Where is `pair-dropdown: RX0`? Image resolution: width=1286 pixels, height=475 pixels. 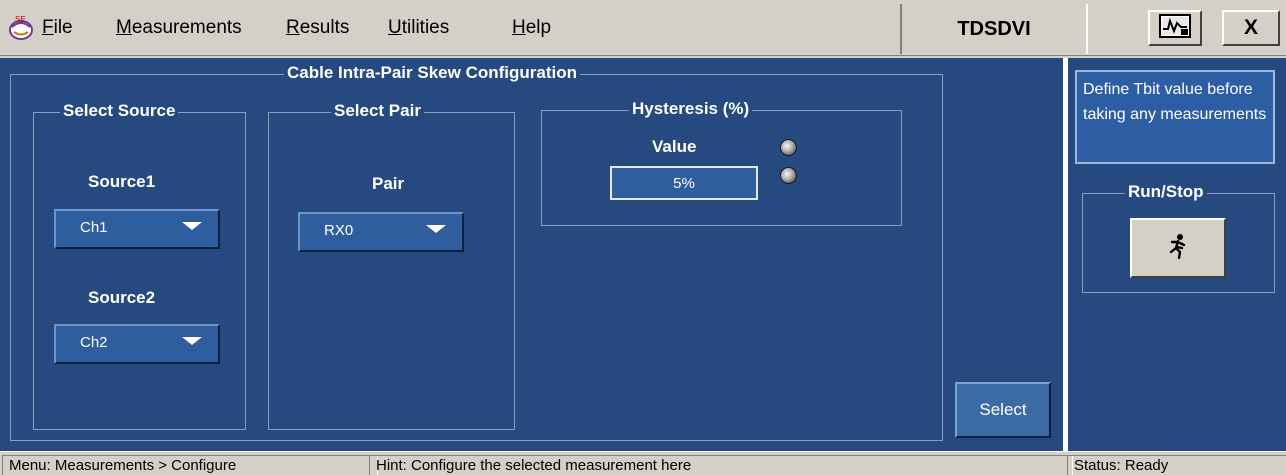 pair-dropdown: RX0 is located at coordinates (381, 232).